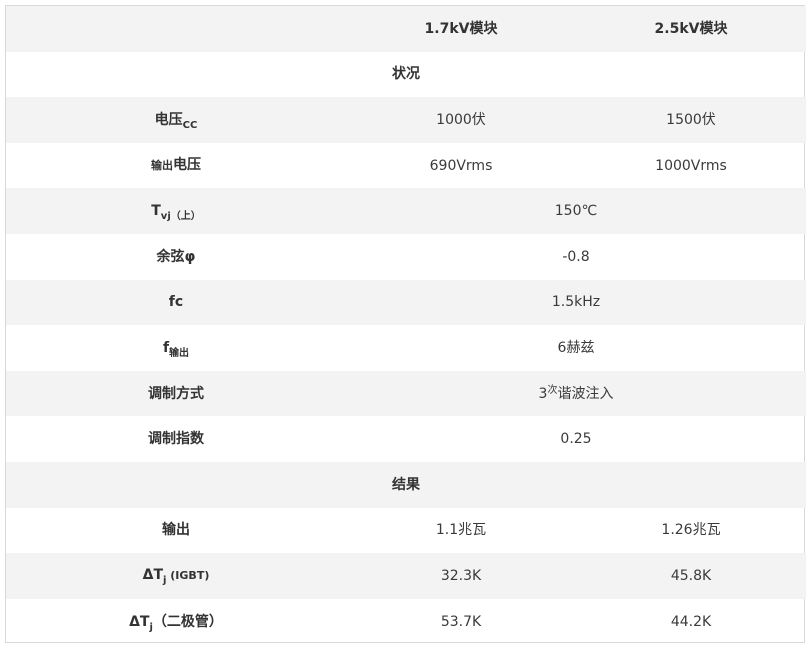 This screenshot has height=648, width=812. I want to click on label-fout-sub: 输出, so click(179, 353).